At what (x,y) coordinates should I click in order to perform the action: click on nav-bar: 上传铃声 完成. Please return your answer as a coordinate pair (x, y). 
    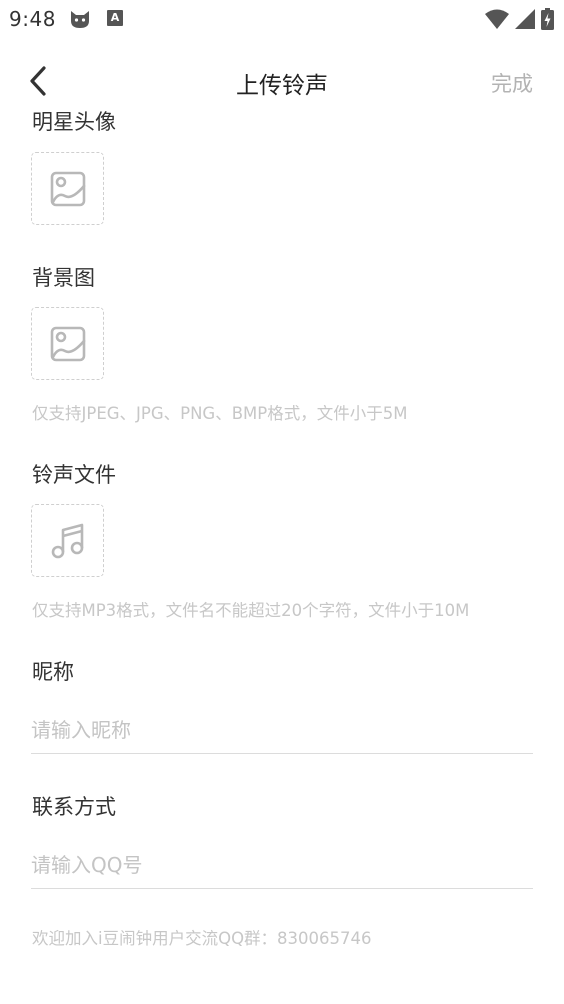
    Looking at the image, I should click on (282, 82).